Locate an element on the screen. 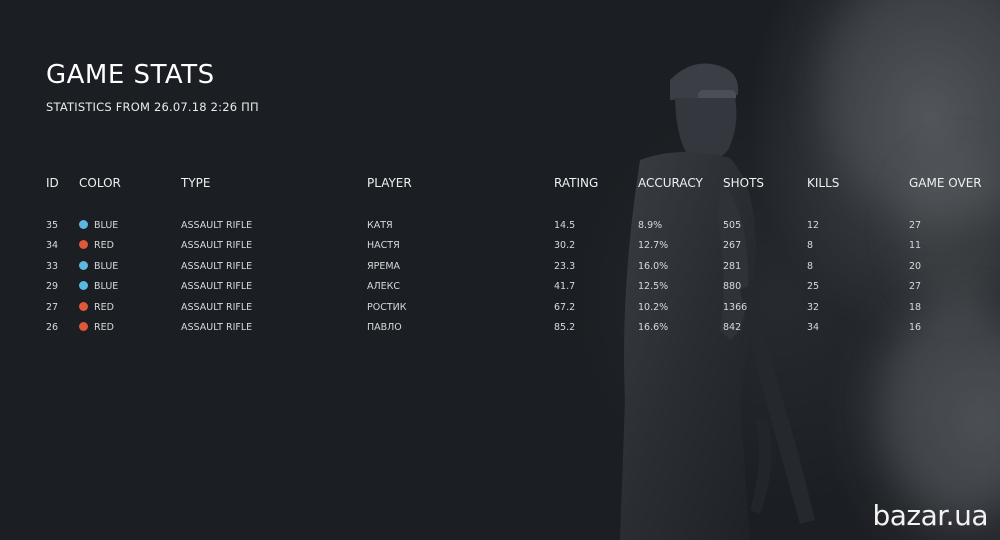 This screenshot has height=540, width=1000. column-header-color: COLOR is located at coordinates (100, 183).